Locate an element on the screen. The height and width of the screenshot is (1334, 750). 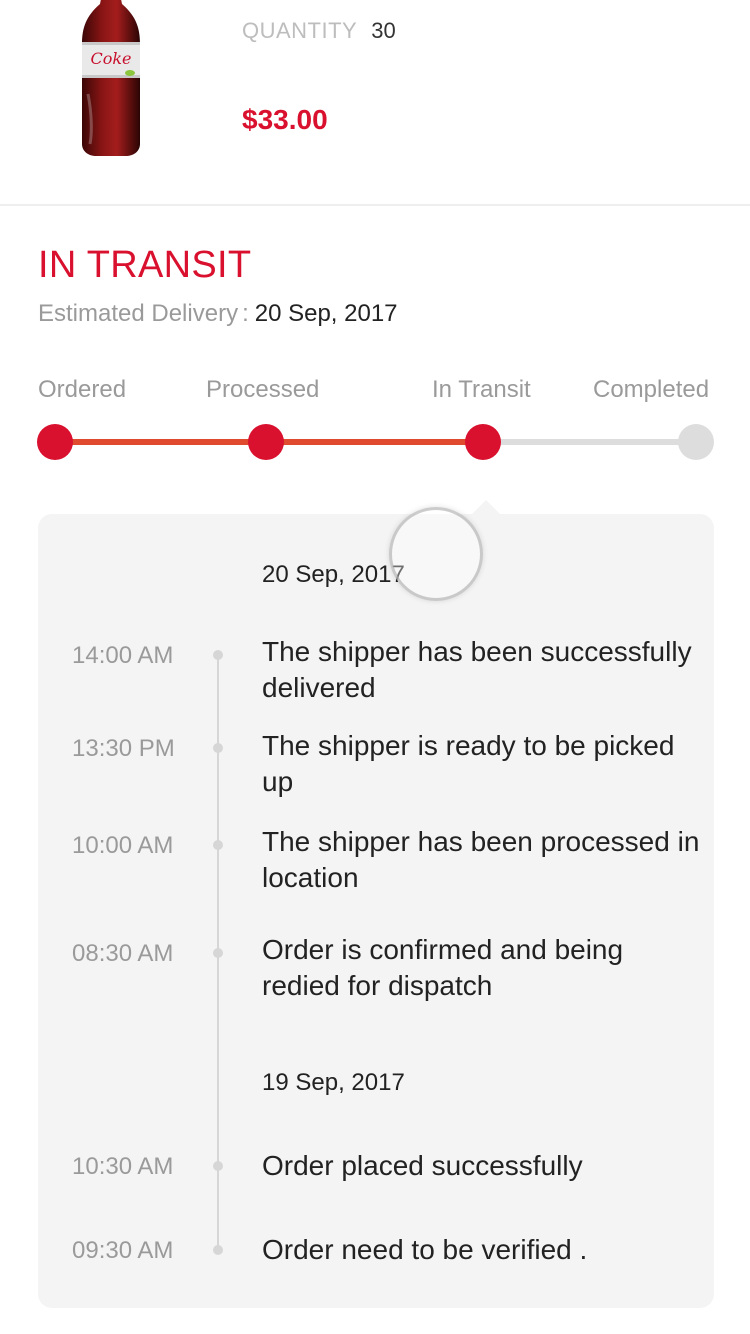
timeline-event-time: 14:00 AM is located at coordinates (123, 655).